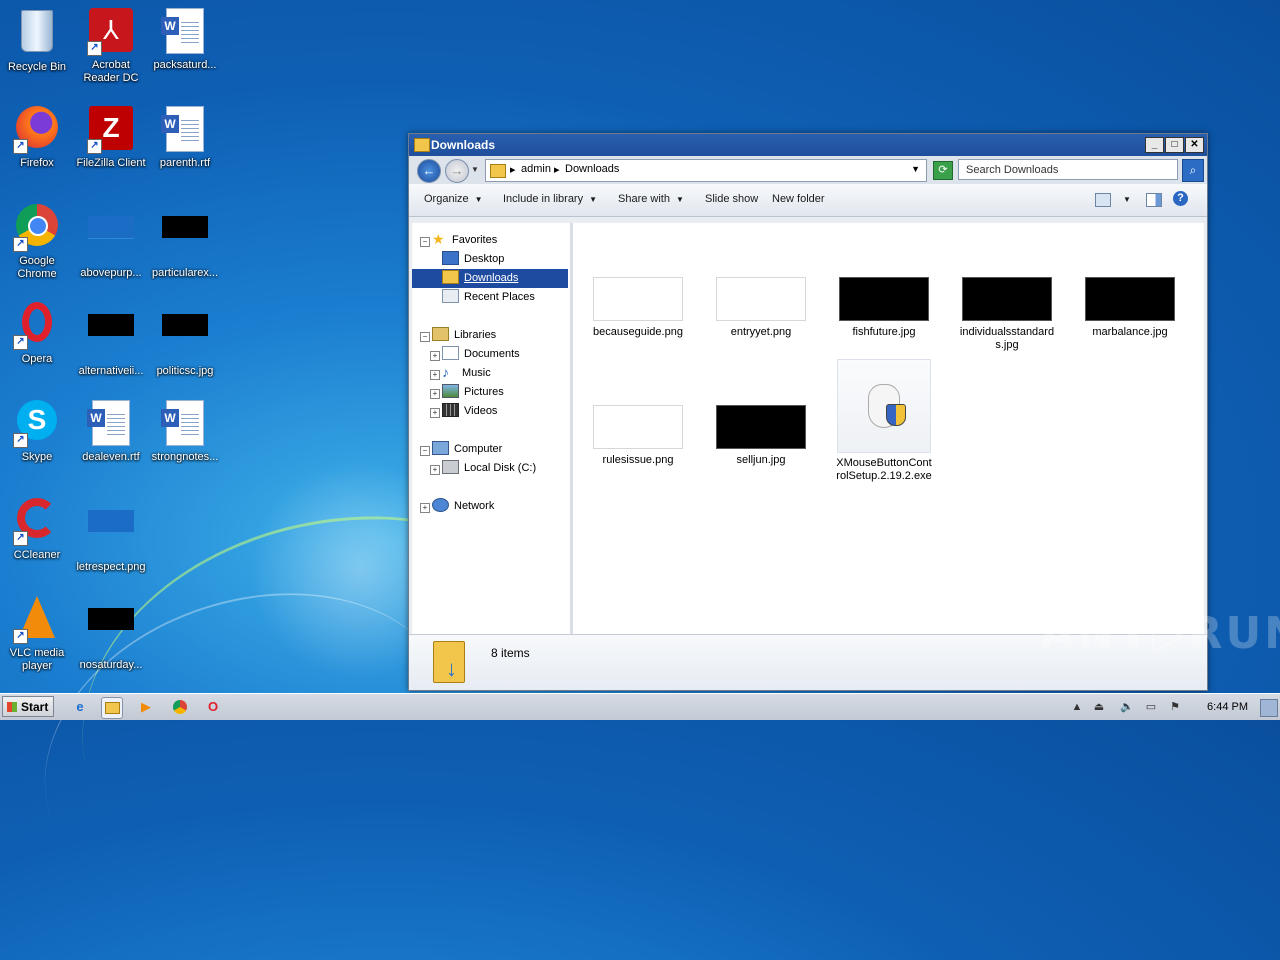  What do you see at coordinates (112, 708) in the screenshot?
I see `explorer-taskbar-icon` at bounding box center [112, 708].